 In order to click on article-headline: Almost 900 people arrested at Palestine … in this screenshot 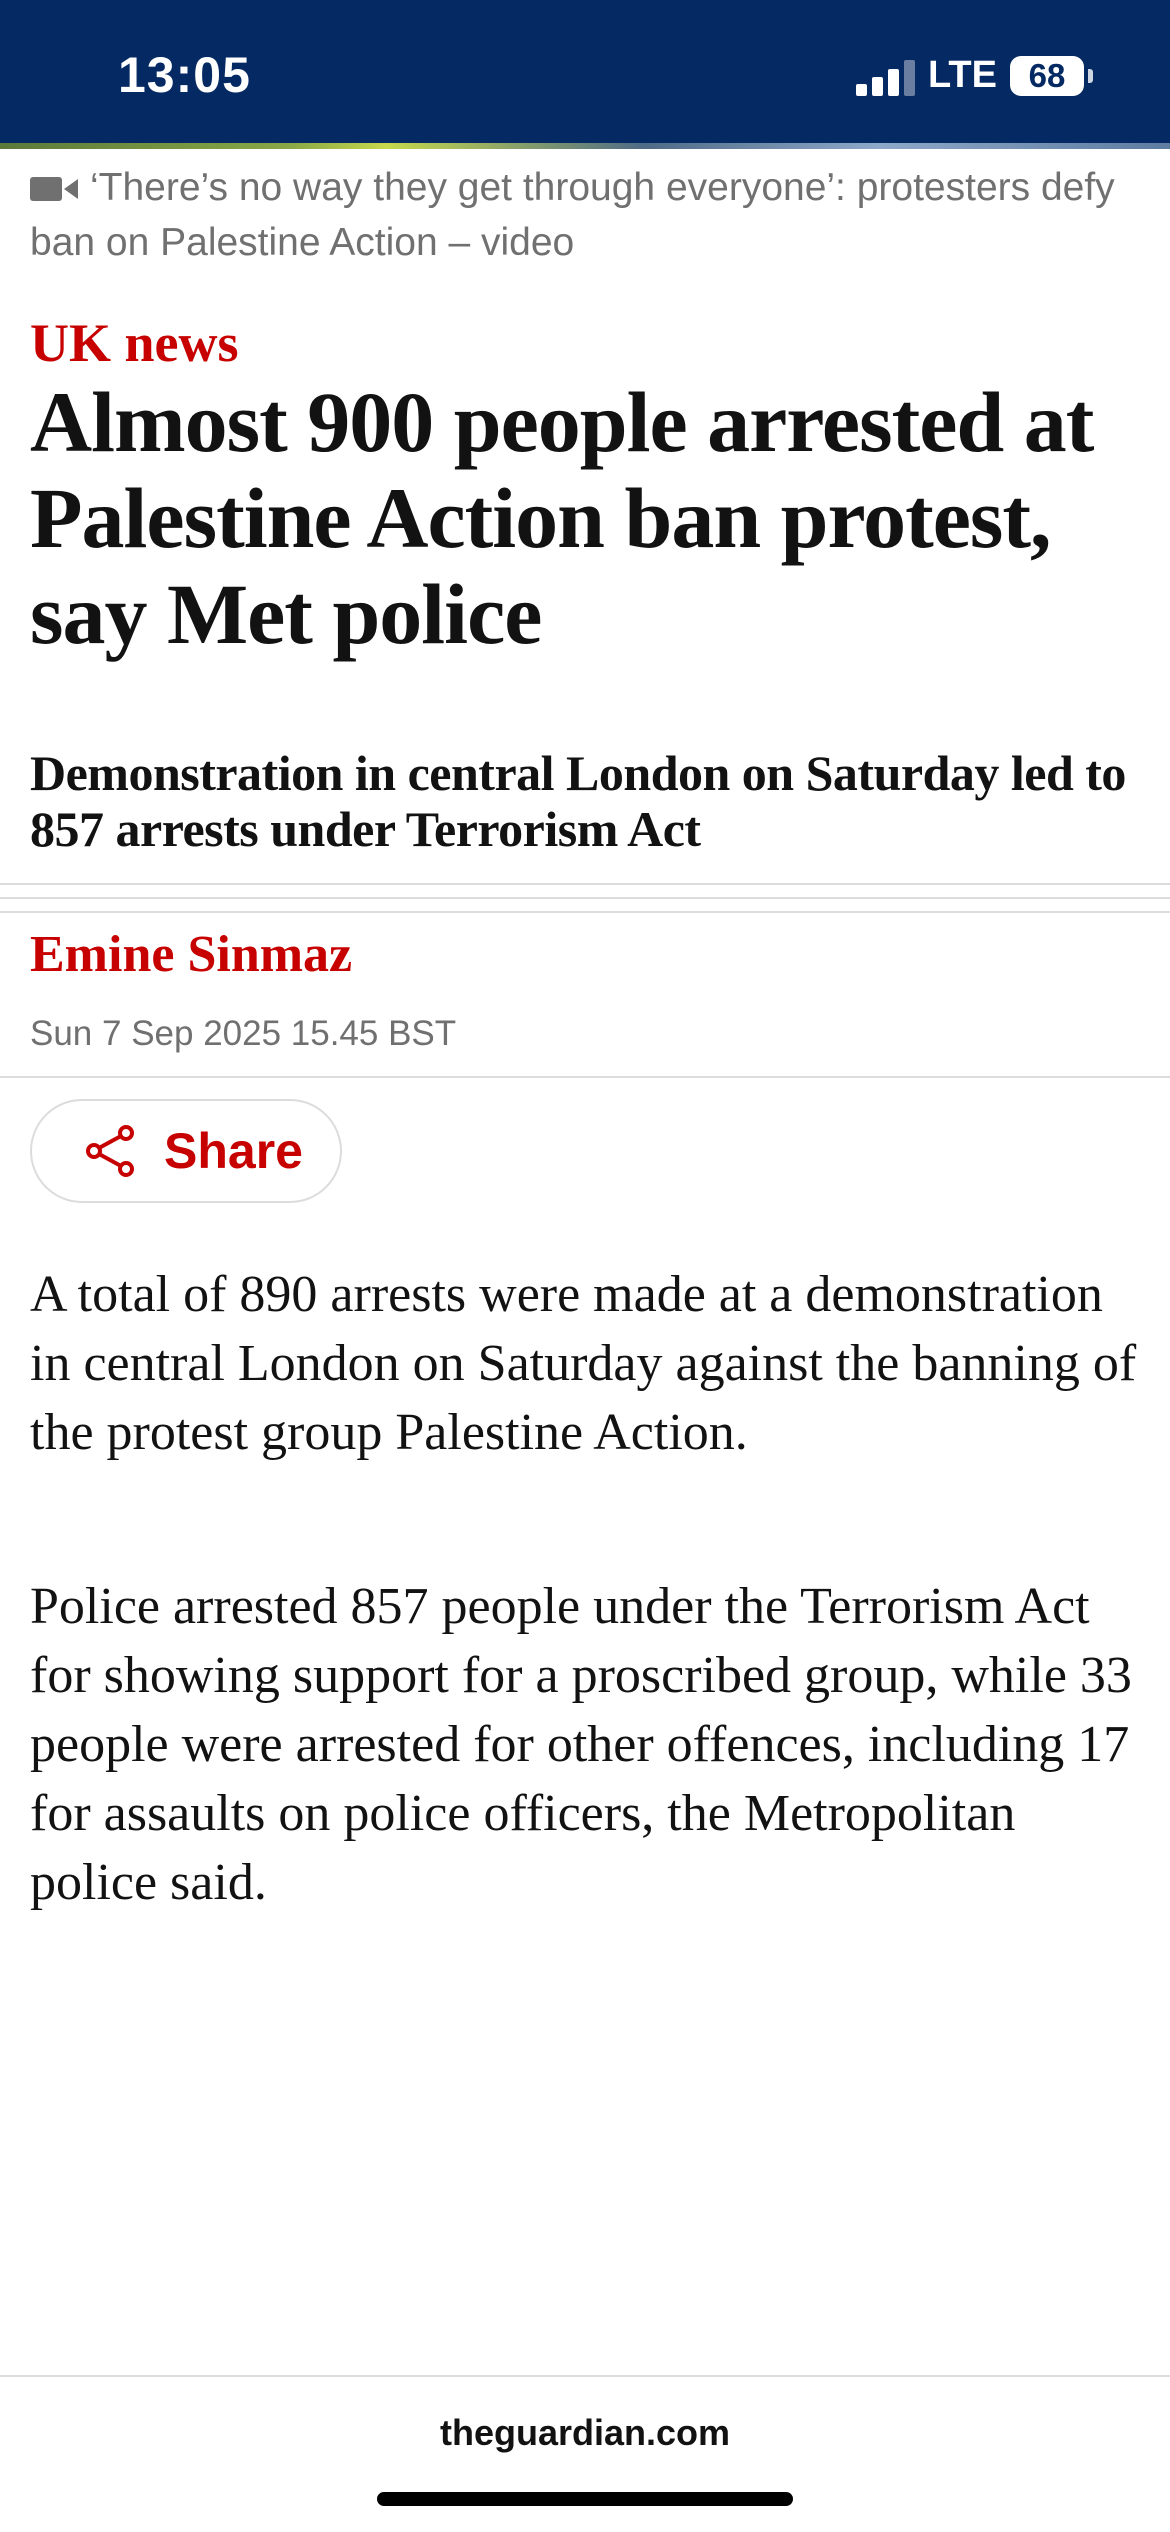, I will do `click(562, 518)`.